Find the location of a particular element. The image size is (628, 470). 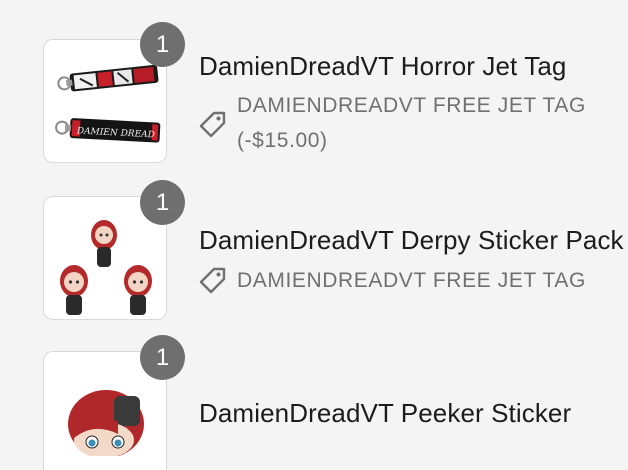

discount-line: DAMIENDREADVT FREE JET TAG (-$15.00) is located at coordinates (413, 124).